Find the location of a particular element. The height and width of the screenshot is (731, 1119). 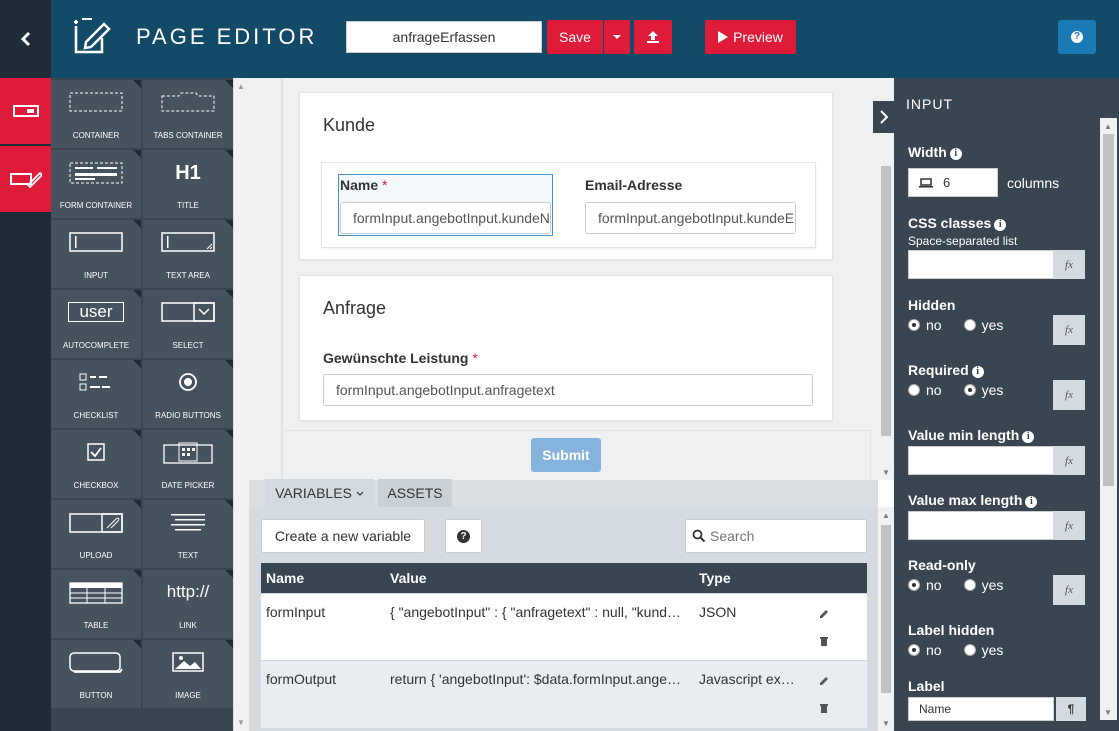

col-name: Name is located at coordinates (285, 578).